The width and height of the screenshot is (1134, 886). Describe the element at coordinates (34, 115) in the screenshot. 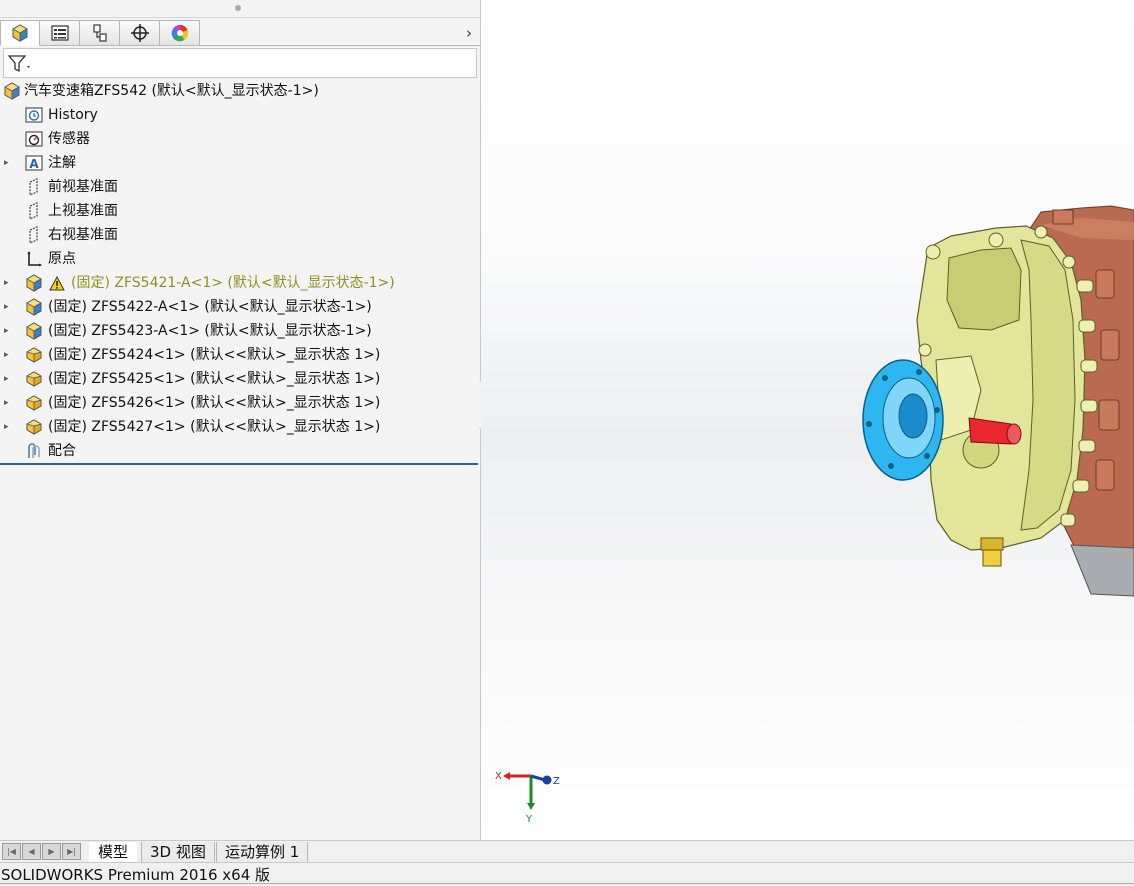

I see `history-icon` at that location.